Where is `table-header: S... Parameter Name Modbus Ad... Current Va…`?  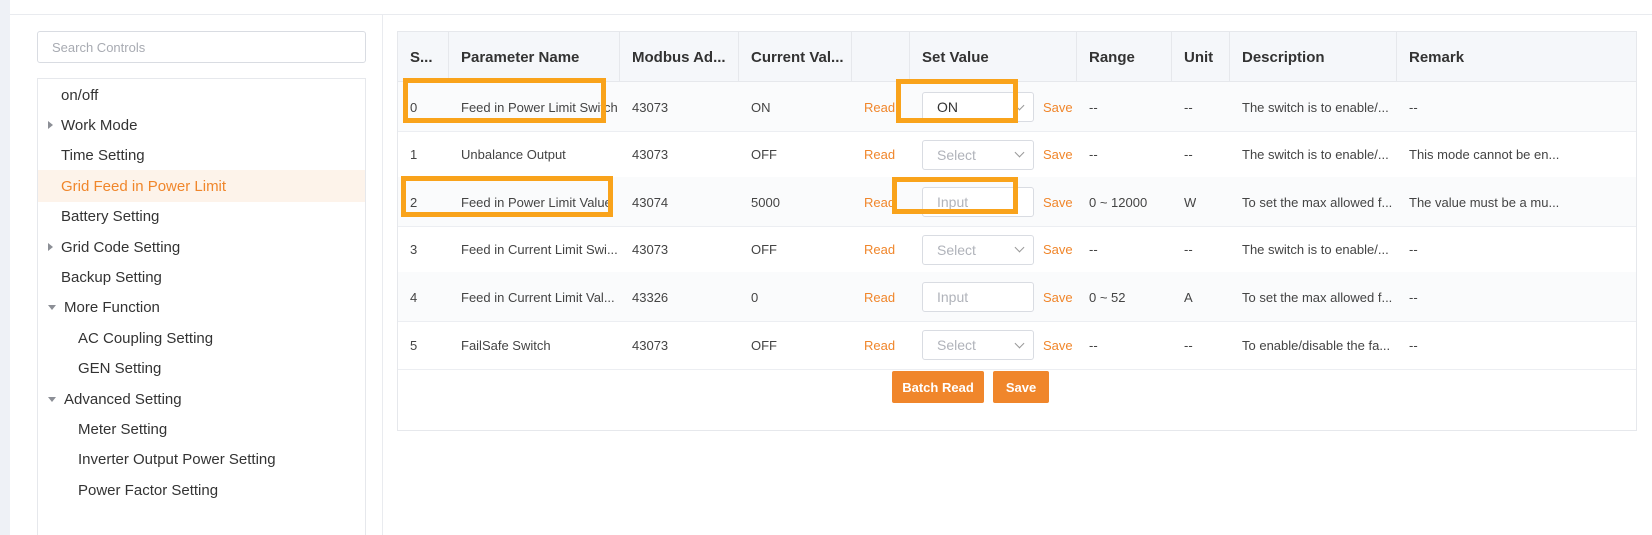
table-header: S... Parameter Name Modbus Ad... Current Va… is located at coordinates (1017, 57).